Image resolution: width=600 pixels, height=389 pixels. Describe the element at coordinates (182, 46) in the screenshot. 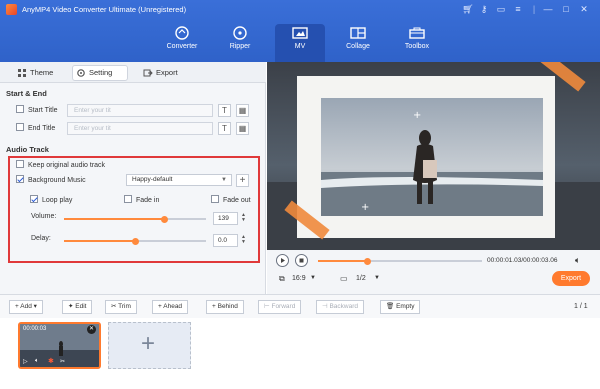

I see `nav-label: Converter` at that location.